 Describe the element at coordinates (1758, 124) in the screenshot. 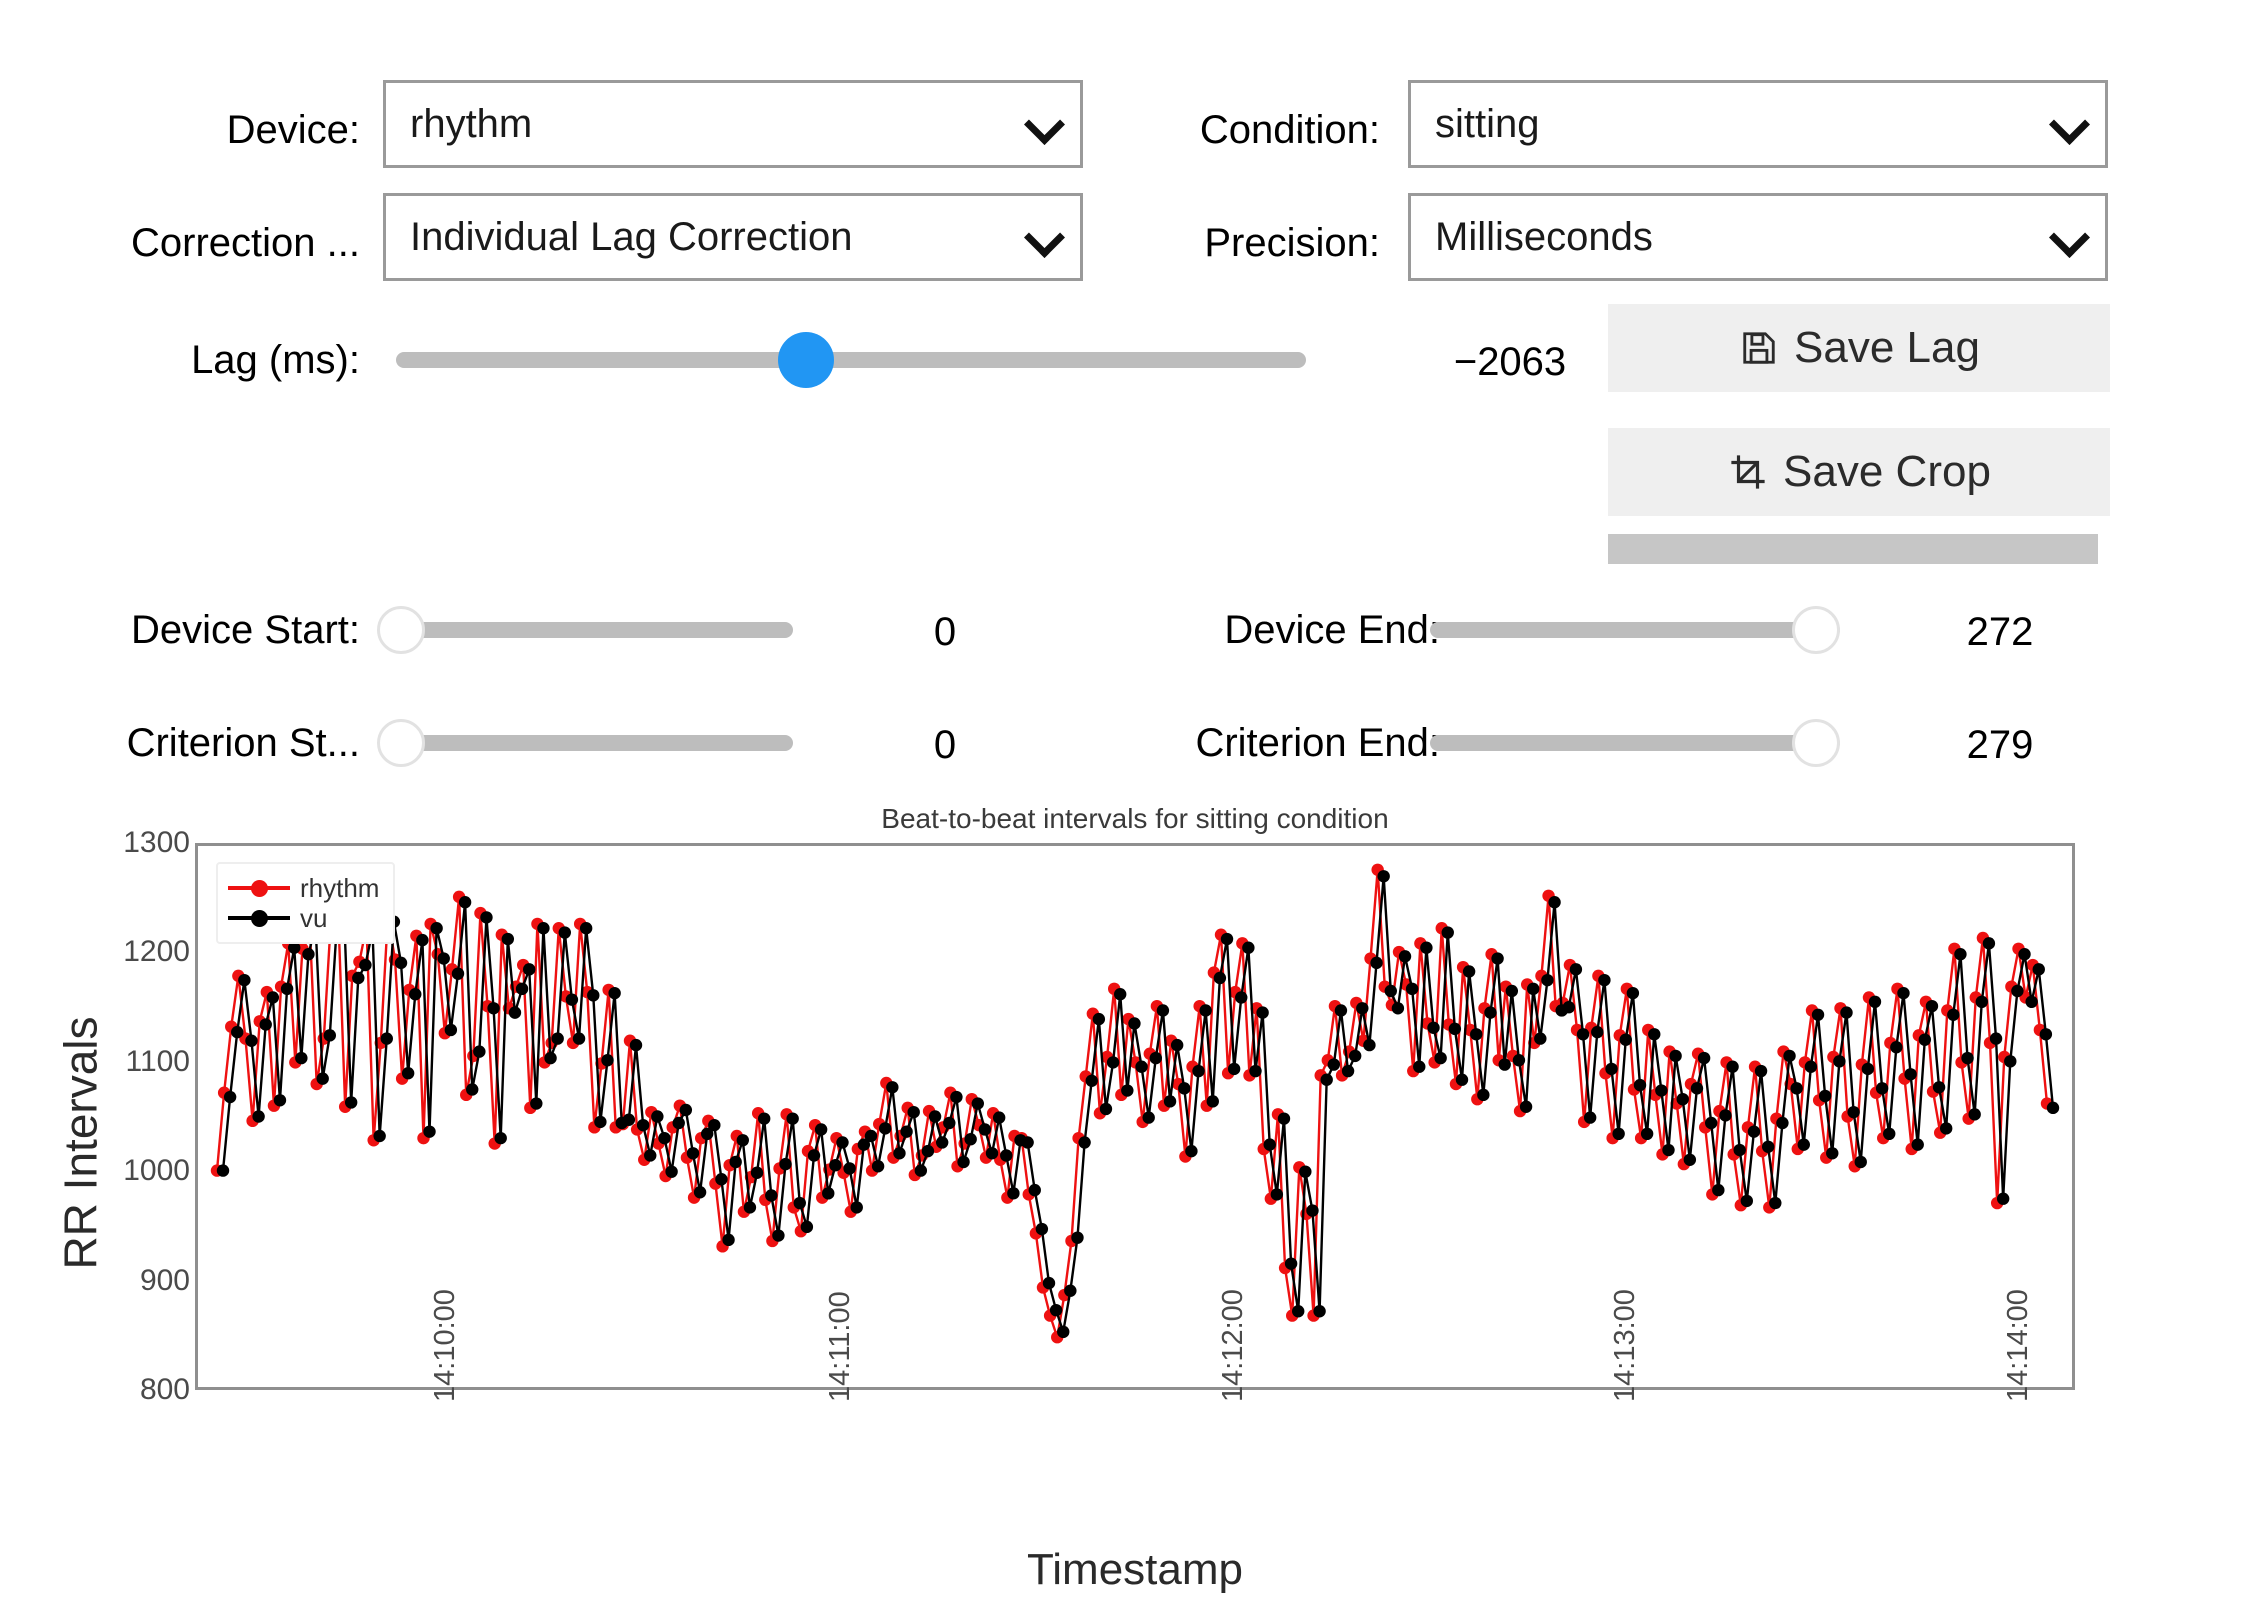

I see `condition-select: sitting` at that location.